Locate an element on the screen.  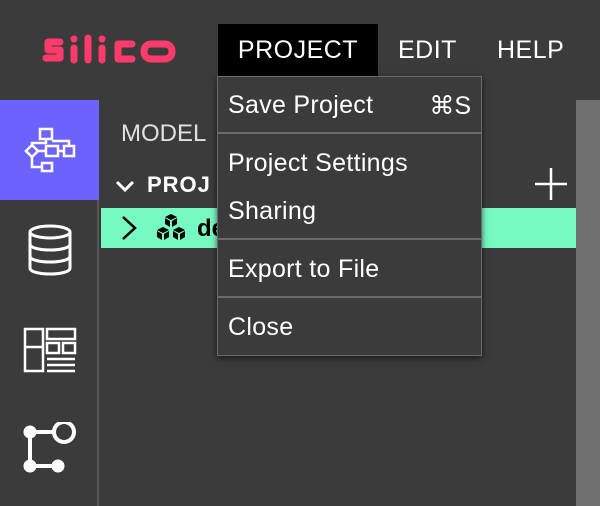
save-shortcut-hint: ⌘S is located at coordinates (450, 106).